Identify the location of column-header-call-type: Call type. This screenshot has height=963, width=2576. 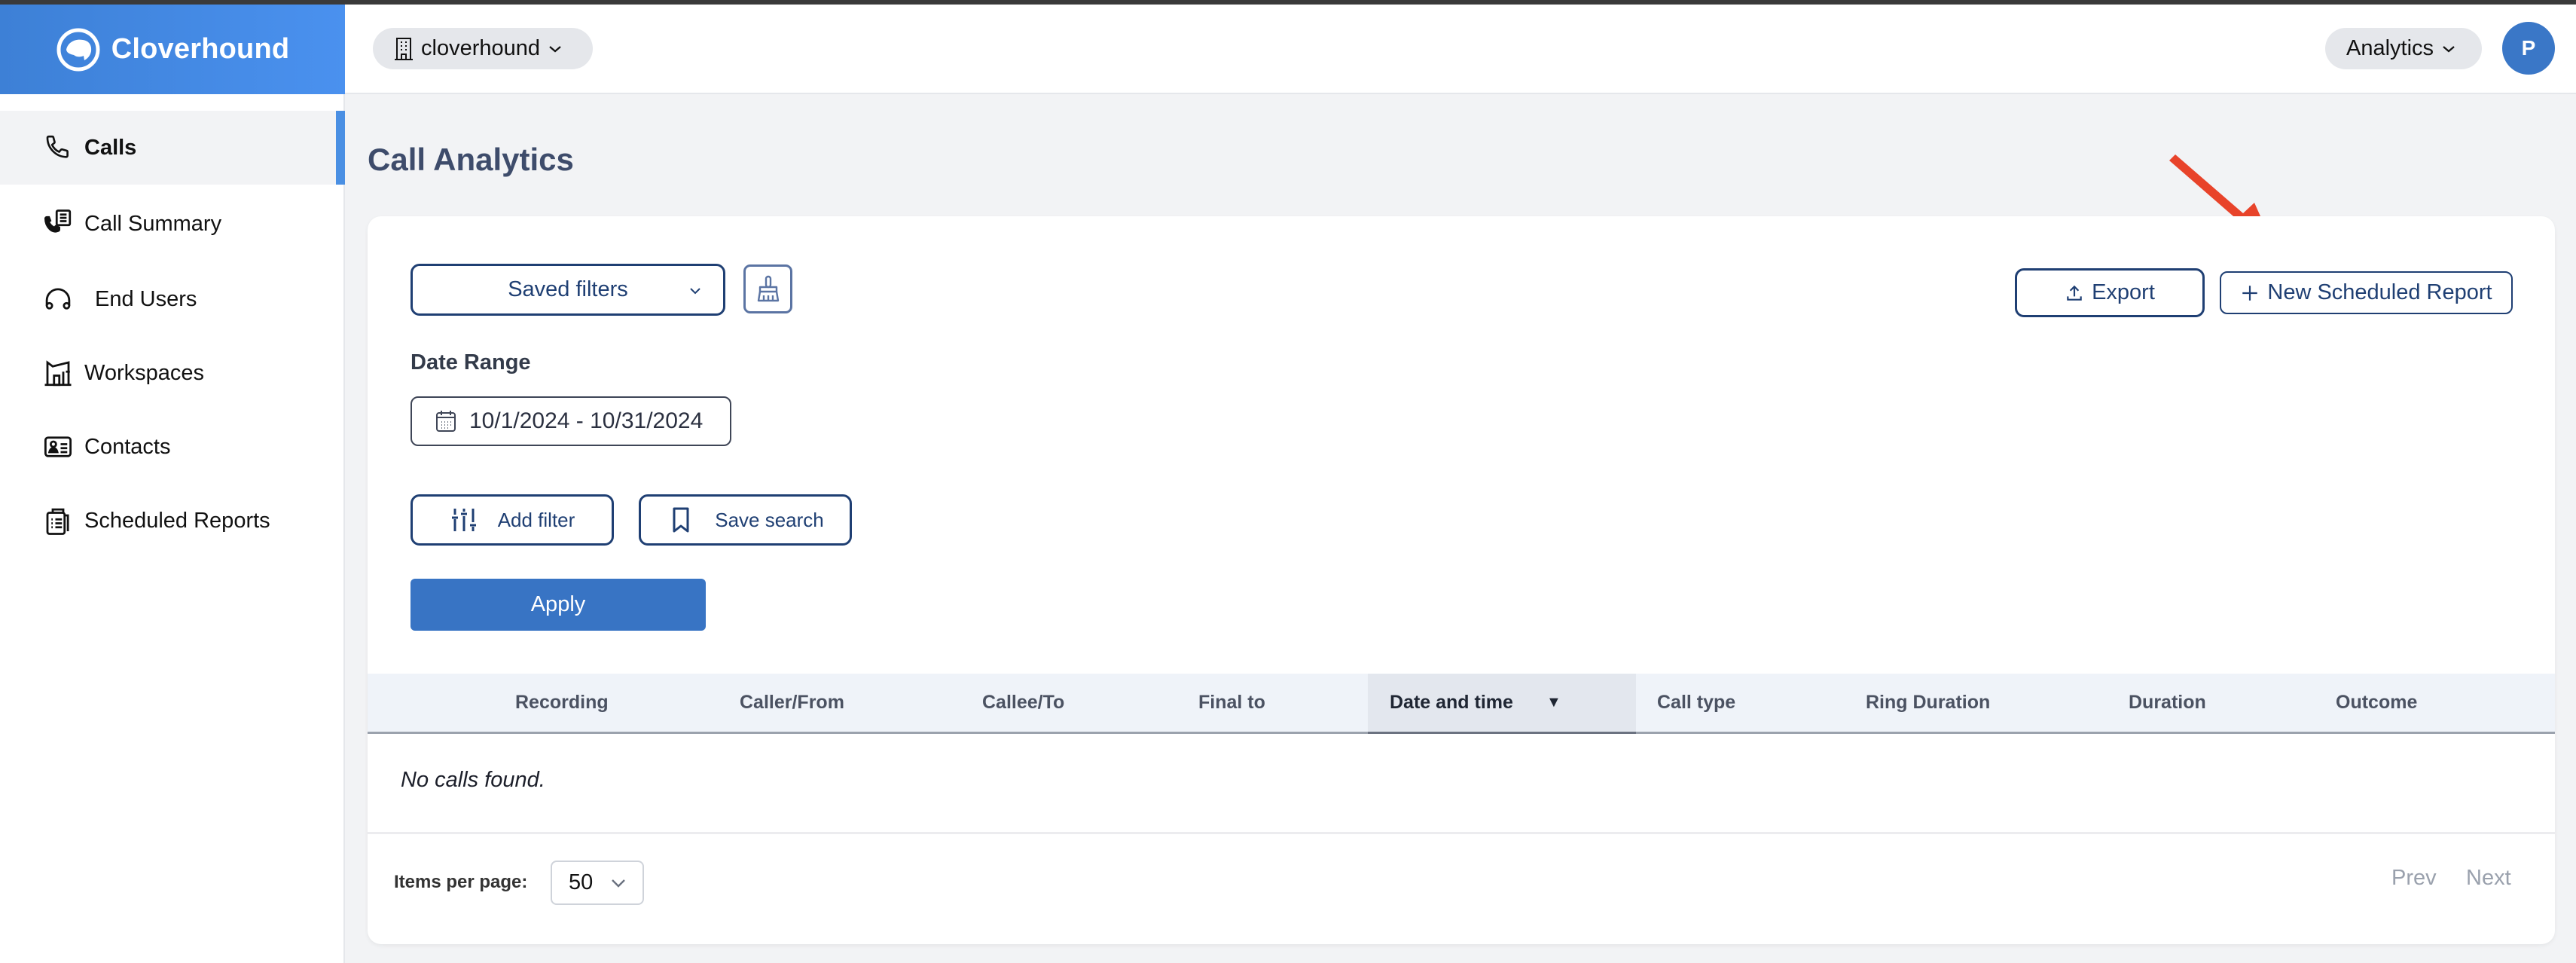
(1696, 703).